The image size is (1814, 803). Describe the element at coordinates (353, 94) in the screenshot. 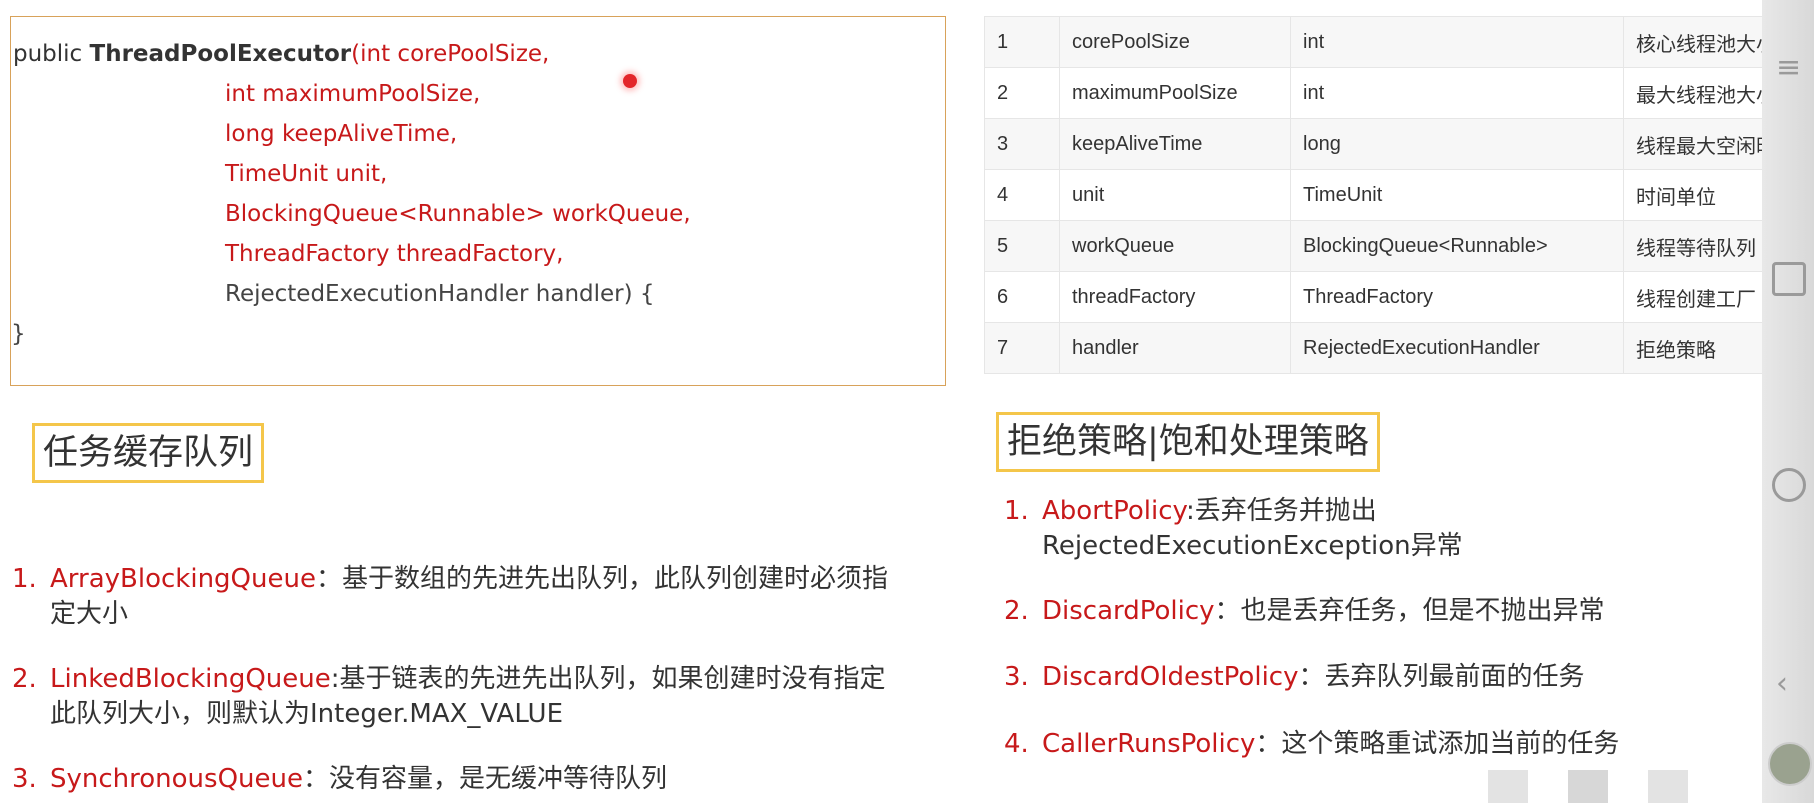

I see `code-line-2: int maximumPoolSize,` at that location.